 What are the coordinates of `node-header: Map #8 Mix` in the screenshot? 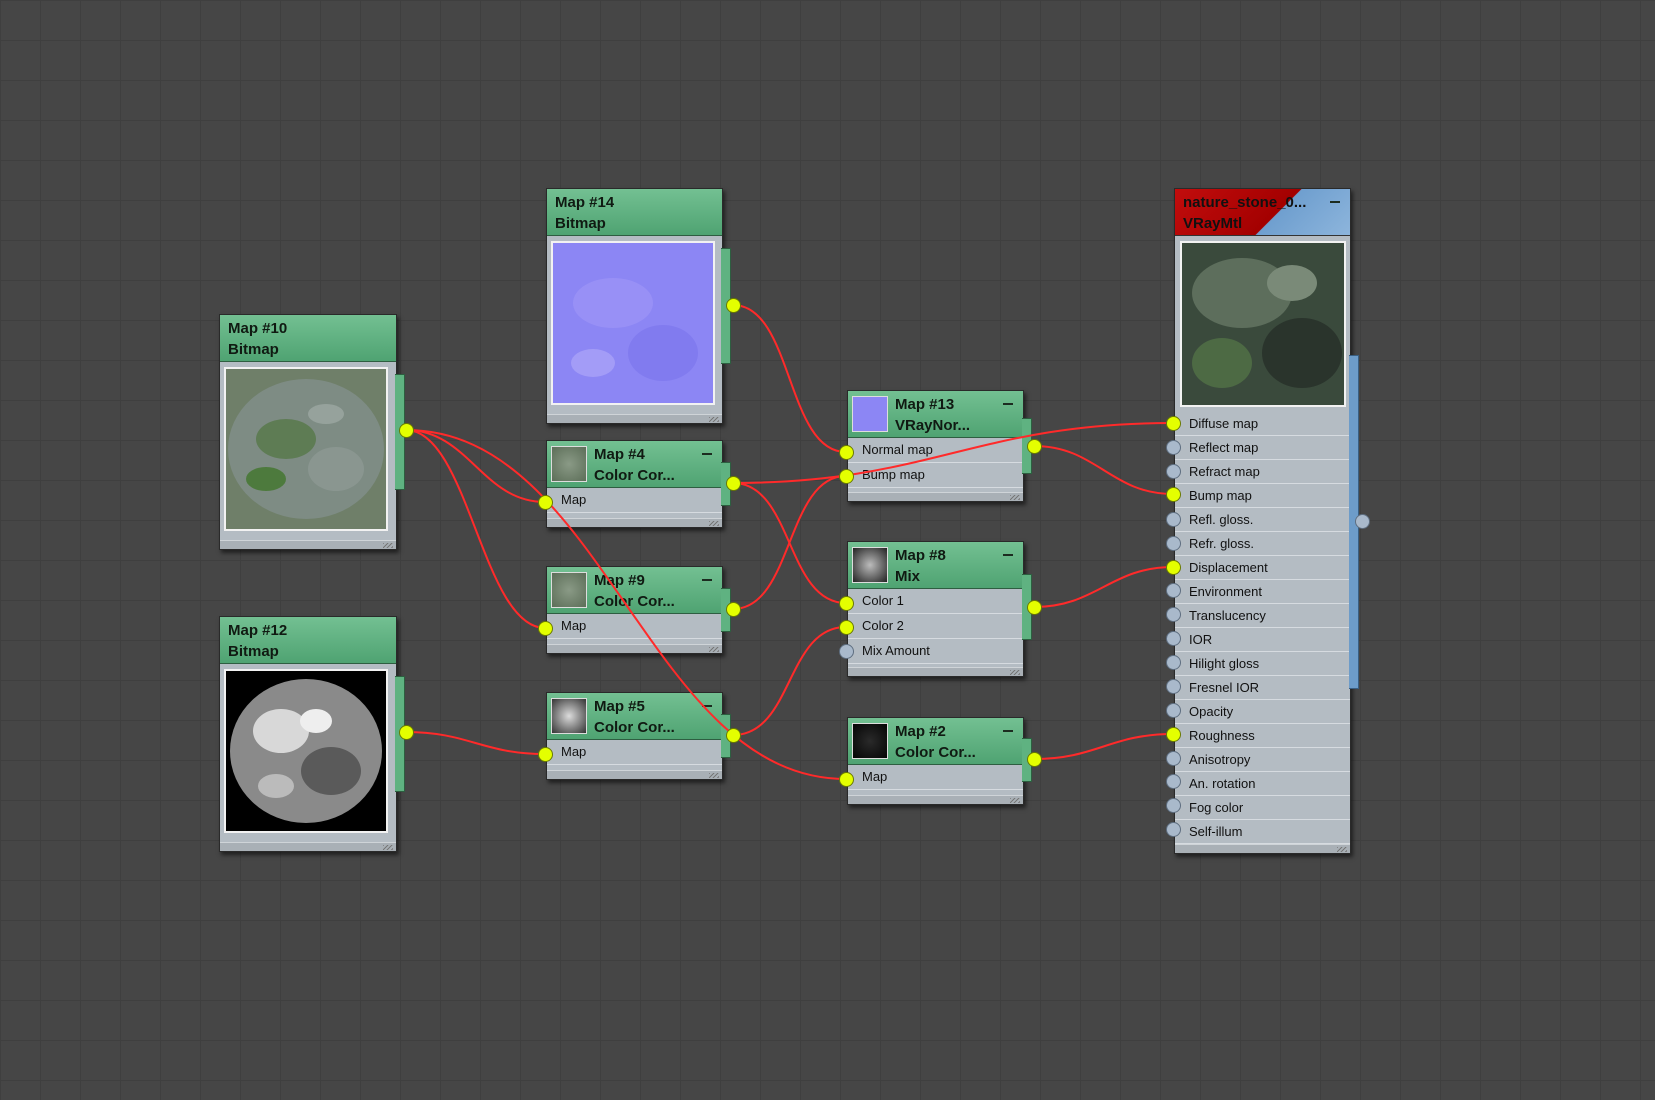 It's located at (935, 565).